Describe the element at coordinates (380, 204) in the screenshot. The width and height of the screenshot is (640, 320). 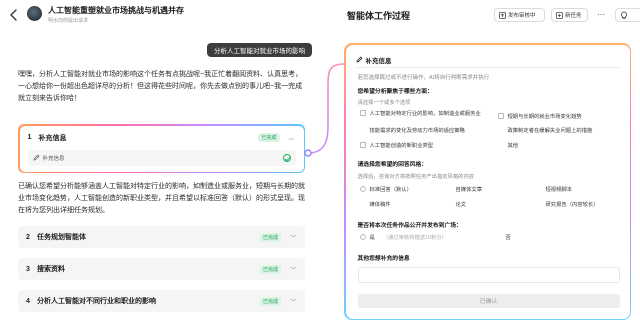
I see `style-option-press: 媒体稿件` at that location.